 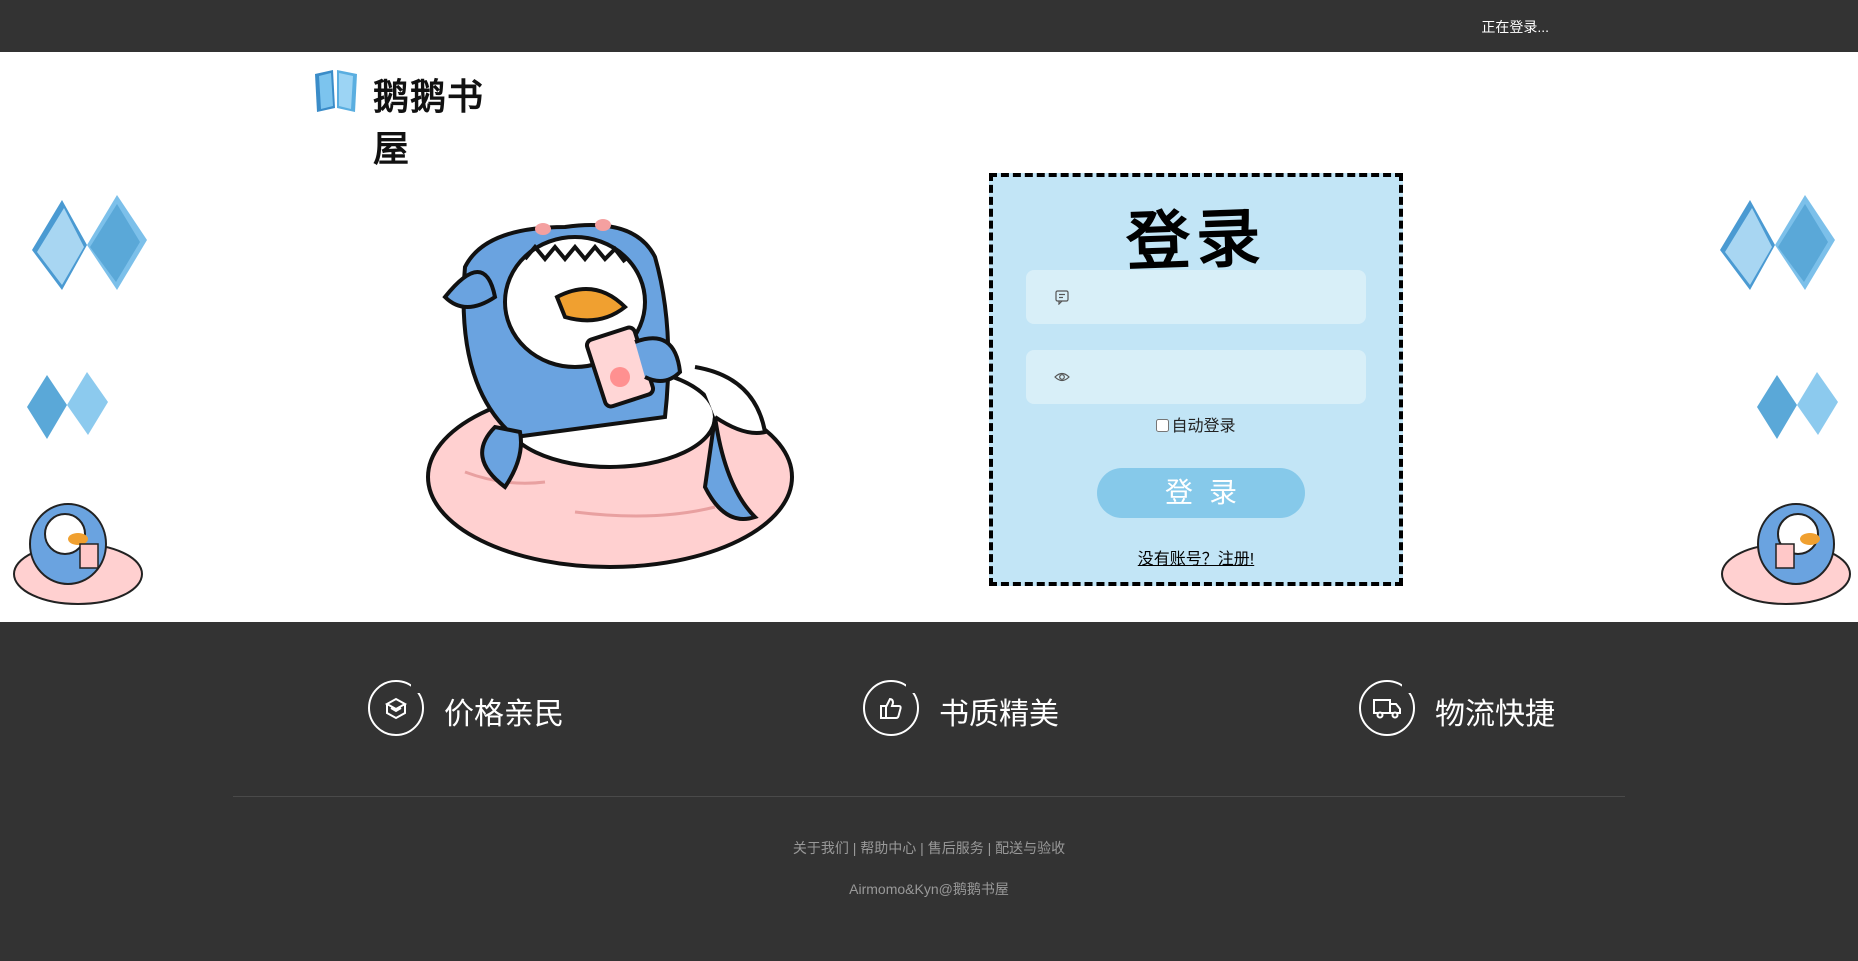 What do you see at coordinates (1201, 493) in the screenshot?
I see `login-button: 登录` at bounding box center [1201, 493].